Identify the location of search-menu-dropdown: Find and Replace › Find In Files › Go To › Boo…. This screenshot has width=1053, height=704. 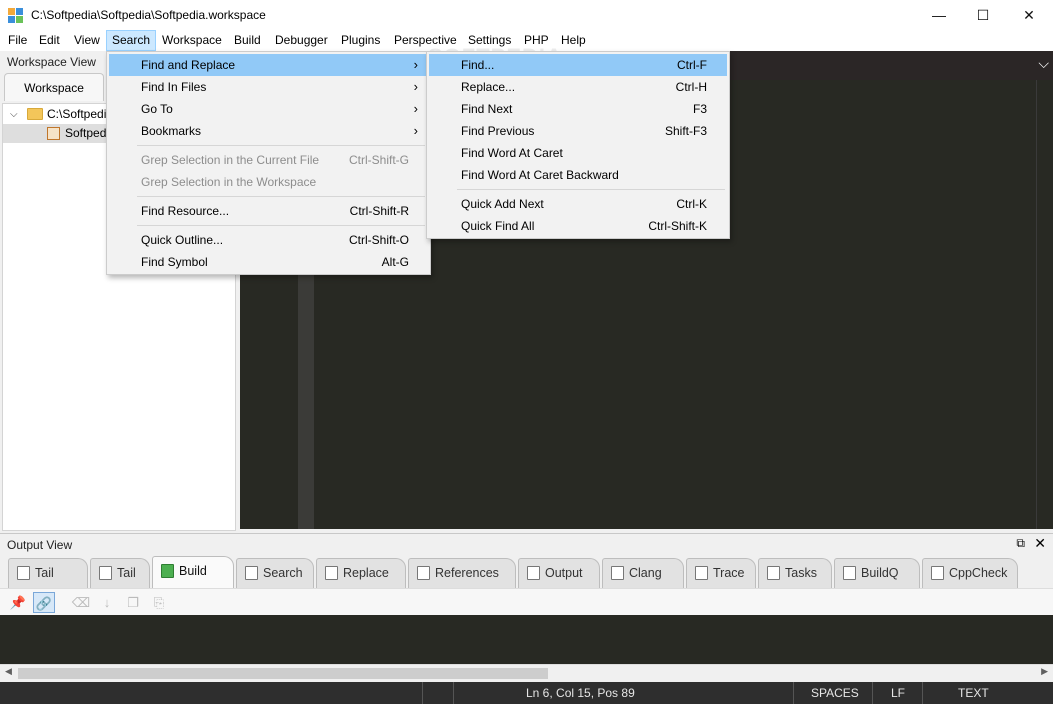
(268, 163).